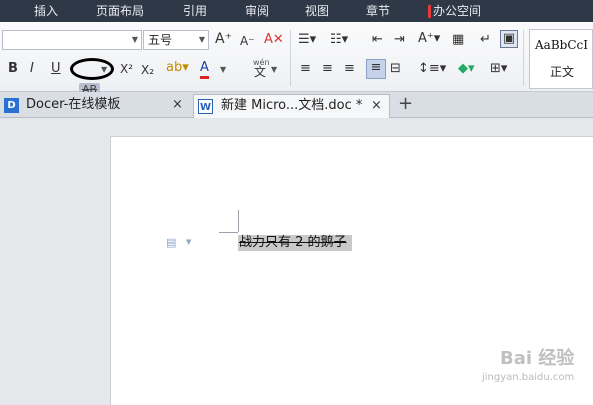  What do you see at coordinates (120, 11) in the screenshot?
I see `menu-page-layout: 页面布局` at bounding box center [120, 11].